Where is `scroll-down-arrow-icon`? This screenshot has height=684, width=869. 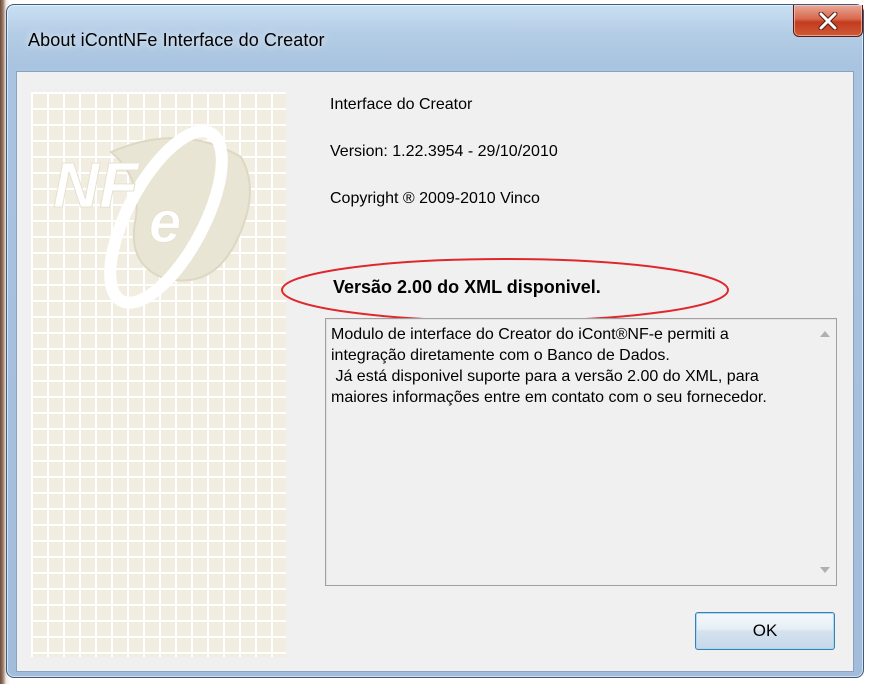
scroll-down-arrow-icon is located at coordinates (825, 570).